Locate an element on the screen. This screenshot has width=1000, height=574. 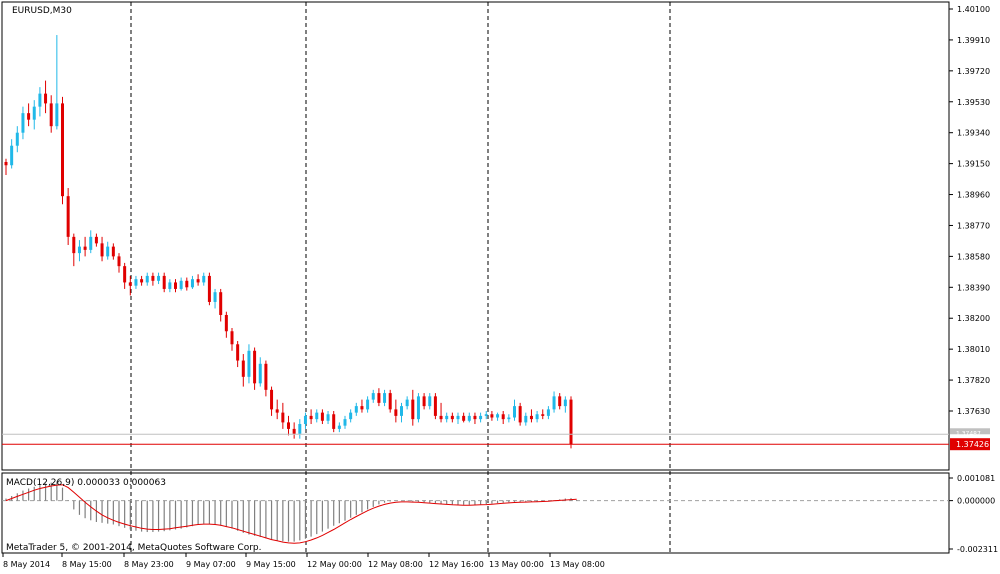
time-tick-label: 13 May 00:00 is located at coordinates (516, 564).